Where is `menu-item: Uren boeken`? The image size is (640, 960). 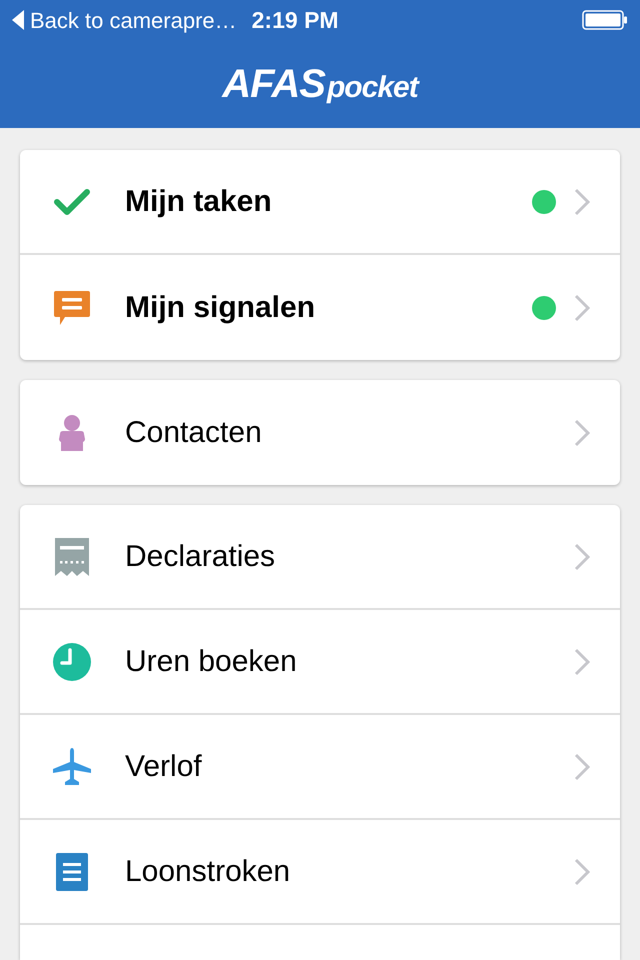 menu-item: Uren boeken is located at coordinates (320, 662).